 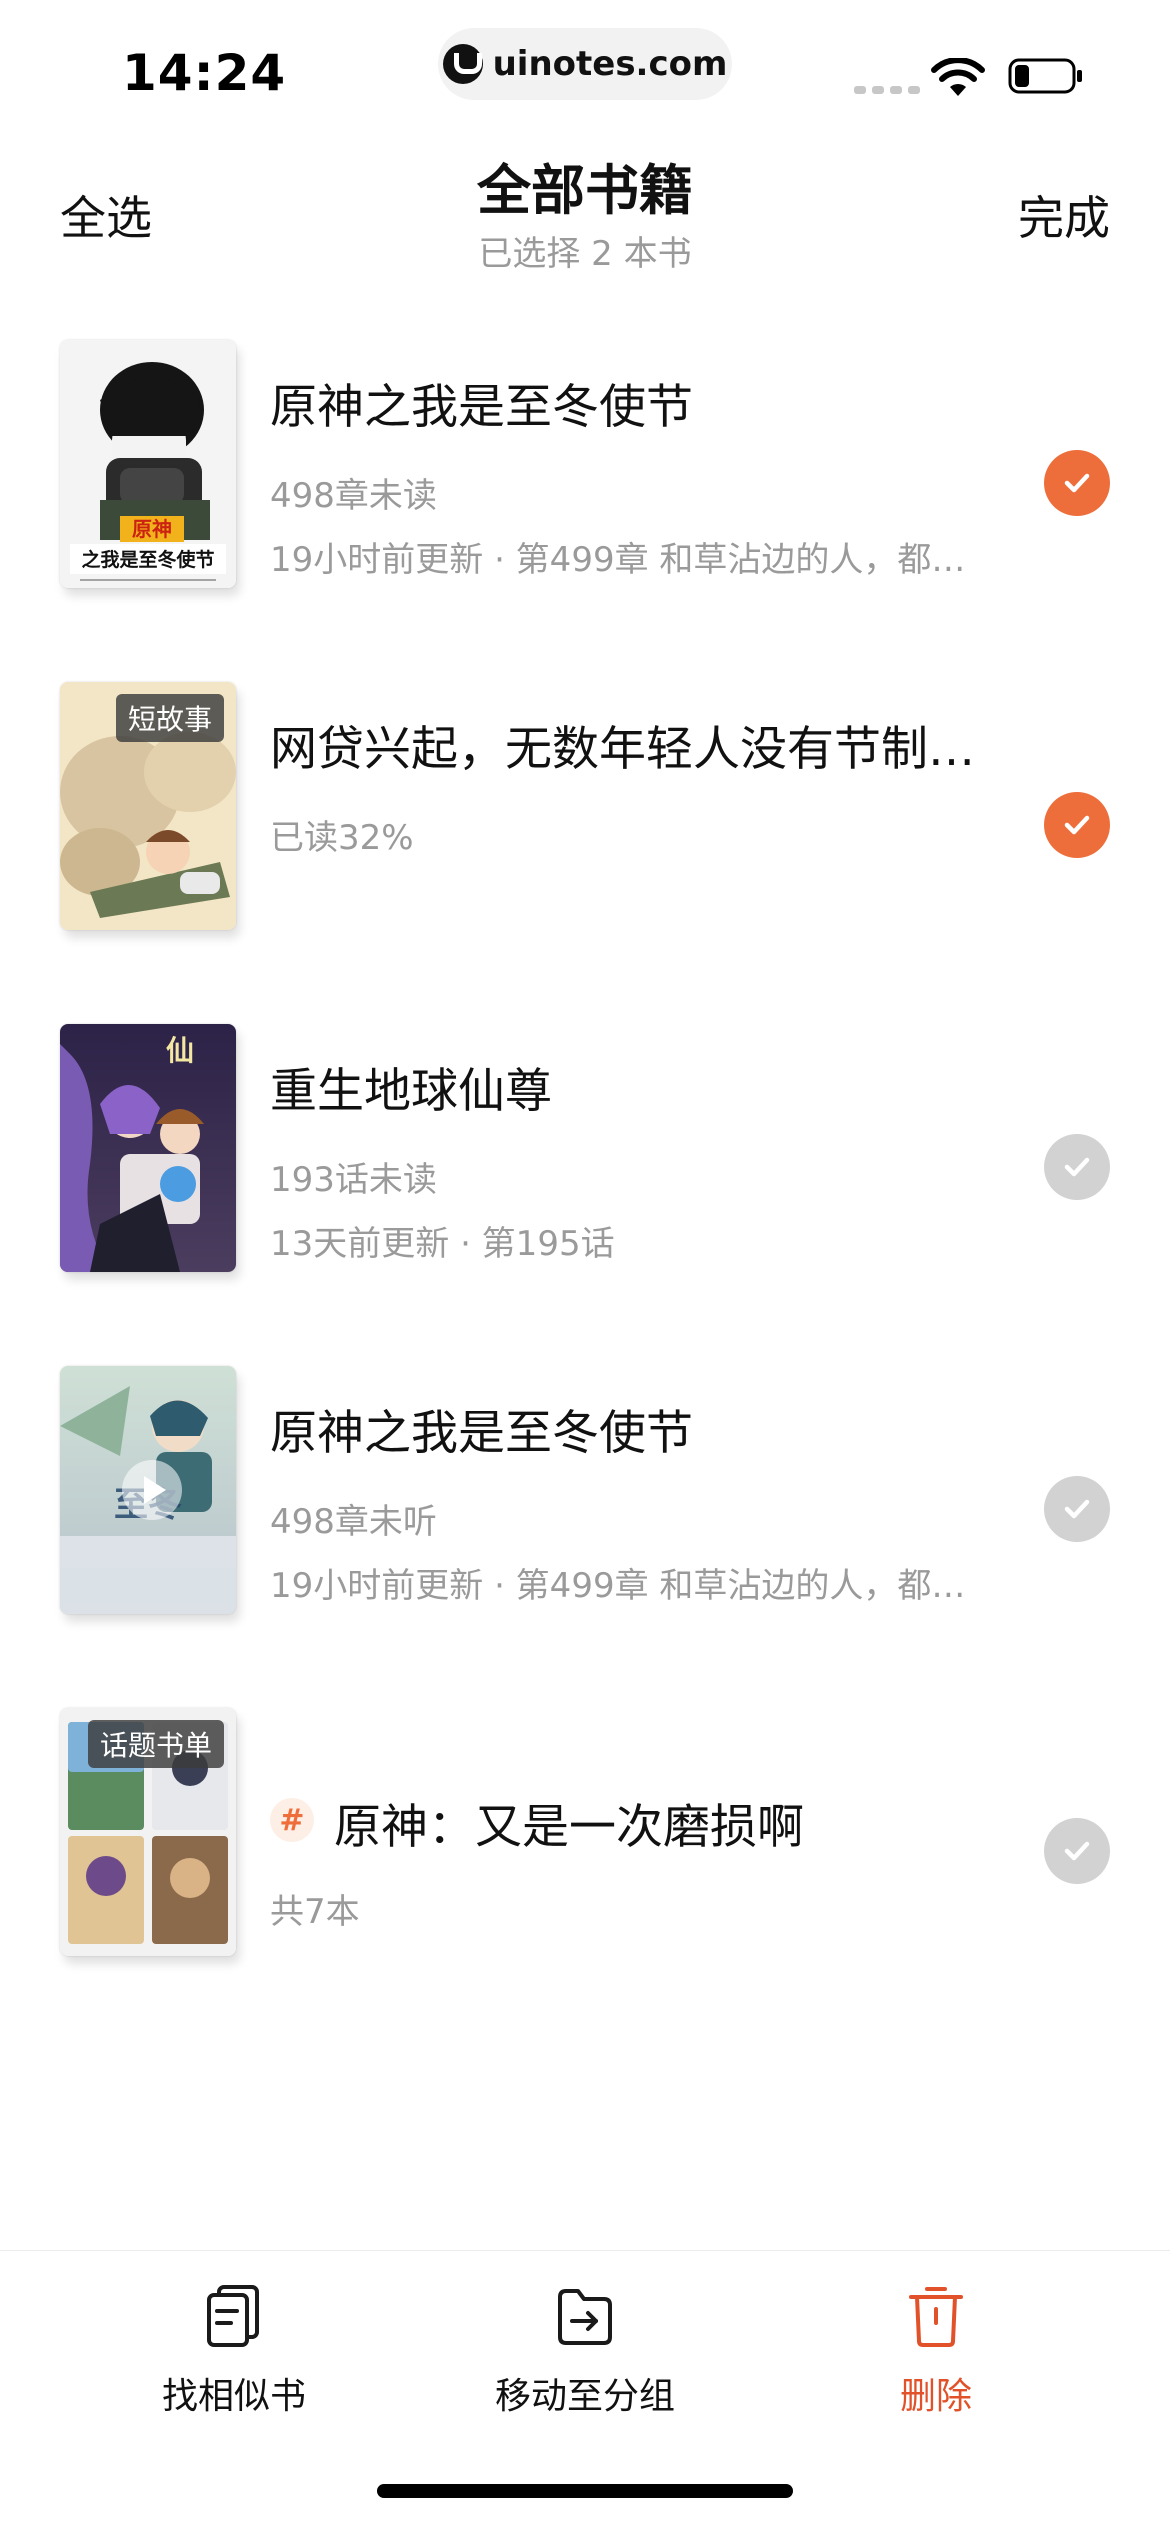 I want to click on folder-move-icon, so click(x=585, y=2317).